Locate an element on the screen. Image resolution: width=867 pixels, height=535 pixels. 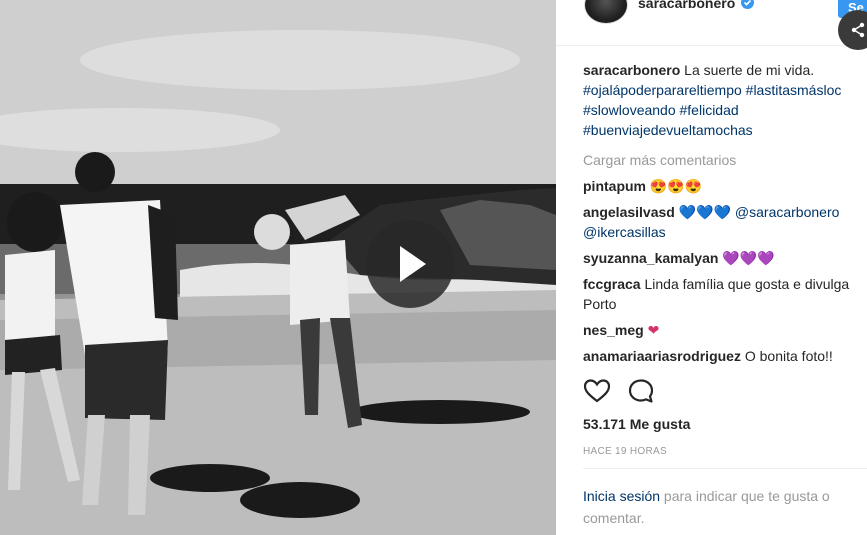
post-header: saracarbonero Se is located at coordinates (711, 25).